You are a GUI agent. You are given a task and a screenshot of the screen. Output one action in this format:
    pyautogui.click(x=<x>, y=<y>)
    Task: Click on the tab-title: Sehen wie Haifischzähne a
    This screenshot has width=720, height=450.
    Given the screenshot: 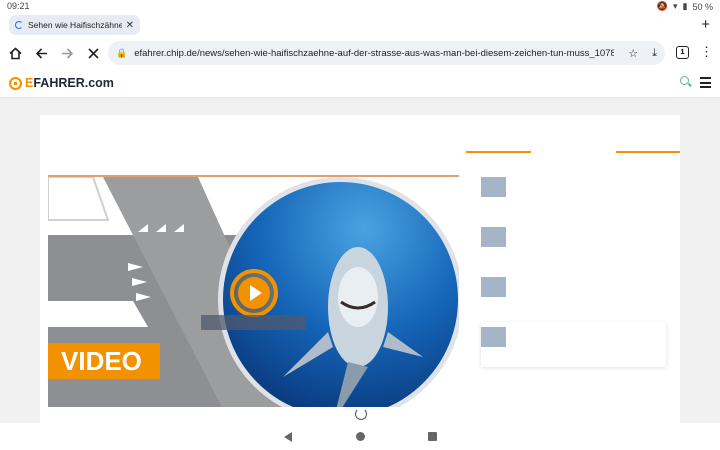 What is the action you would take?
    pyautogui.click(x=75, y=25)
    